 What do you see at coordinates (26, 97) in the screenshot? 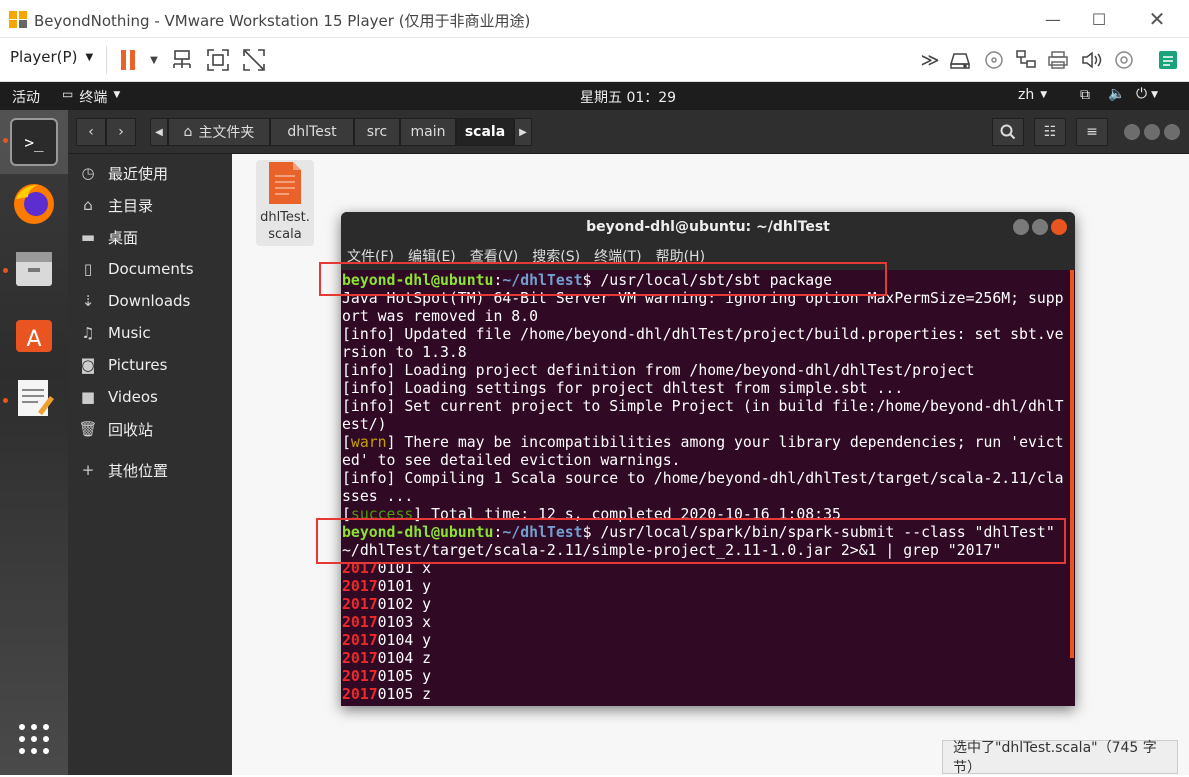
I see `activities-button: 活动` at bounding box center [26, 97].